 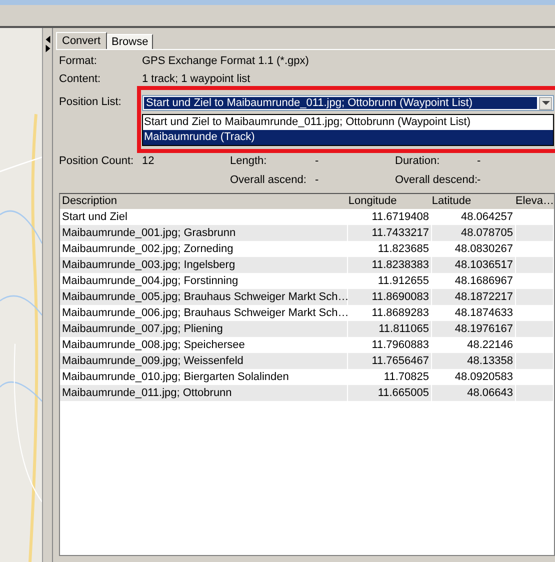 I want to click on table-row: Maibaumrunde_001.jpg; Grasbrunn 11.7433217 48.078705, so click(x=307, y=233).